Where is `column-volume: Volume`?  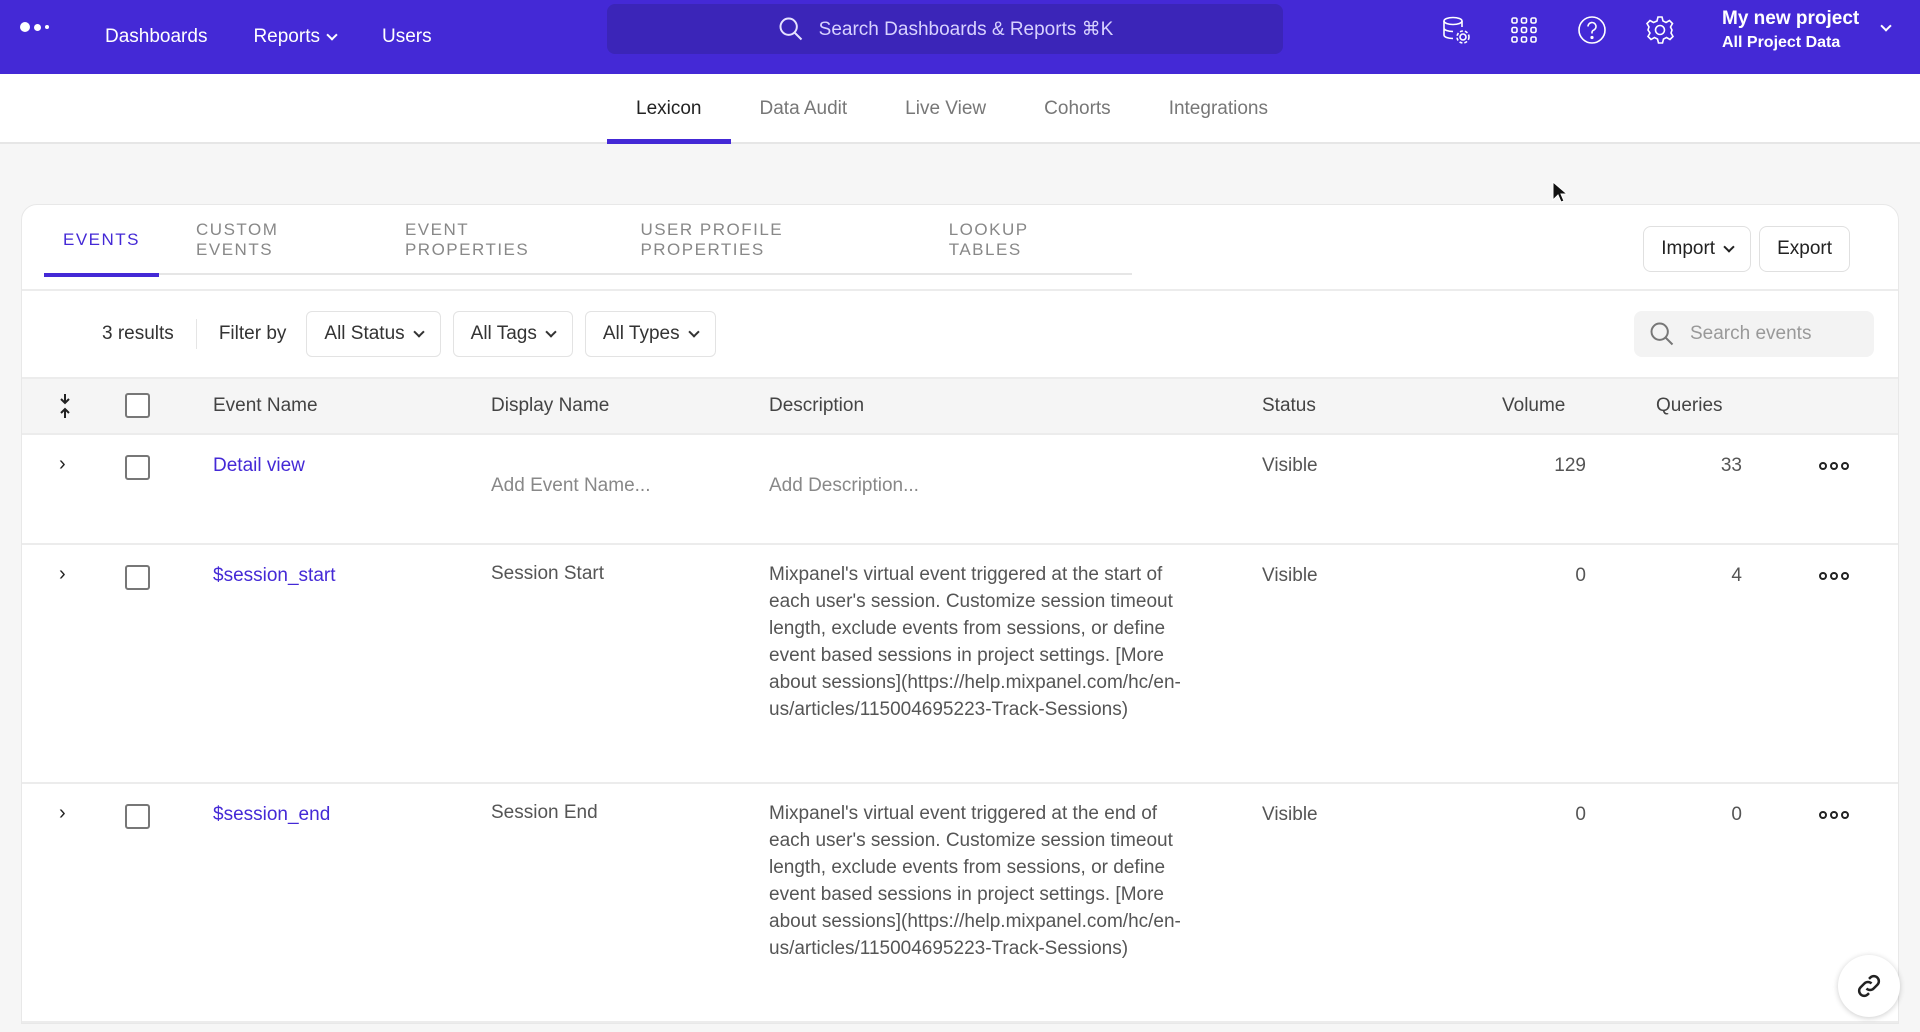 column-volume: Volume is located at coordinates (1533, 406).